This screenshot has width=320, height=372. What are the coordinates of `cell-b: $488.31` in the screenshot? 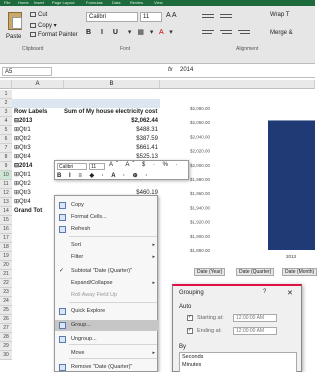 It's located at (112, 130).